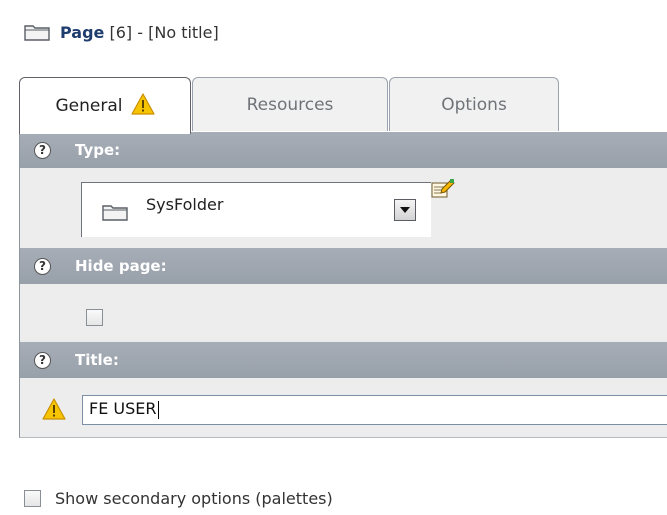 This screenshot has width=667, height=515. I want to click on tab-resources: Resources, so click(290, 104).